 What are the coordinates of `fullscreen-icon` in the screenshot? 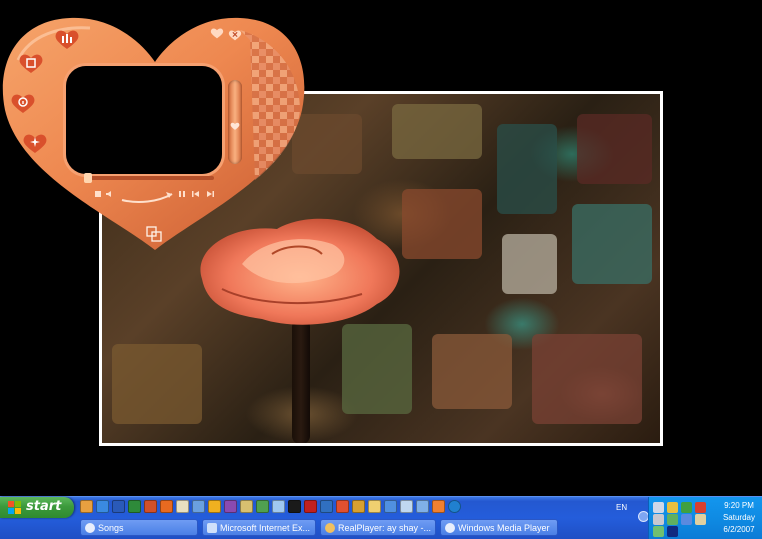 It's located at (154, 234).